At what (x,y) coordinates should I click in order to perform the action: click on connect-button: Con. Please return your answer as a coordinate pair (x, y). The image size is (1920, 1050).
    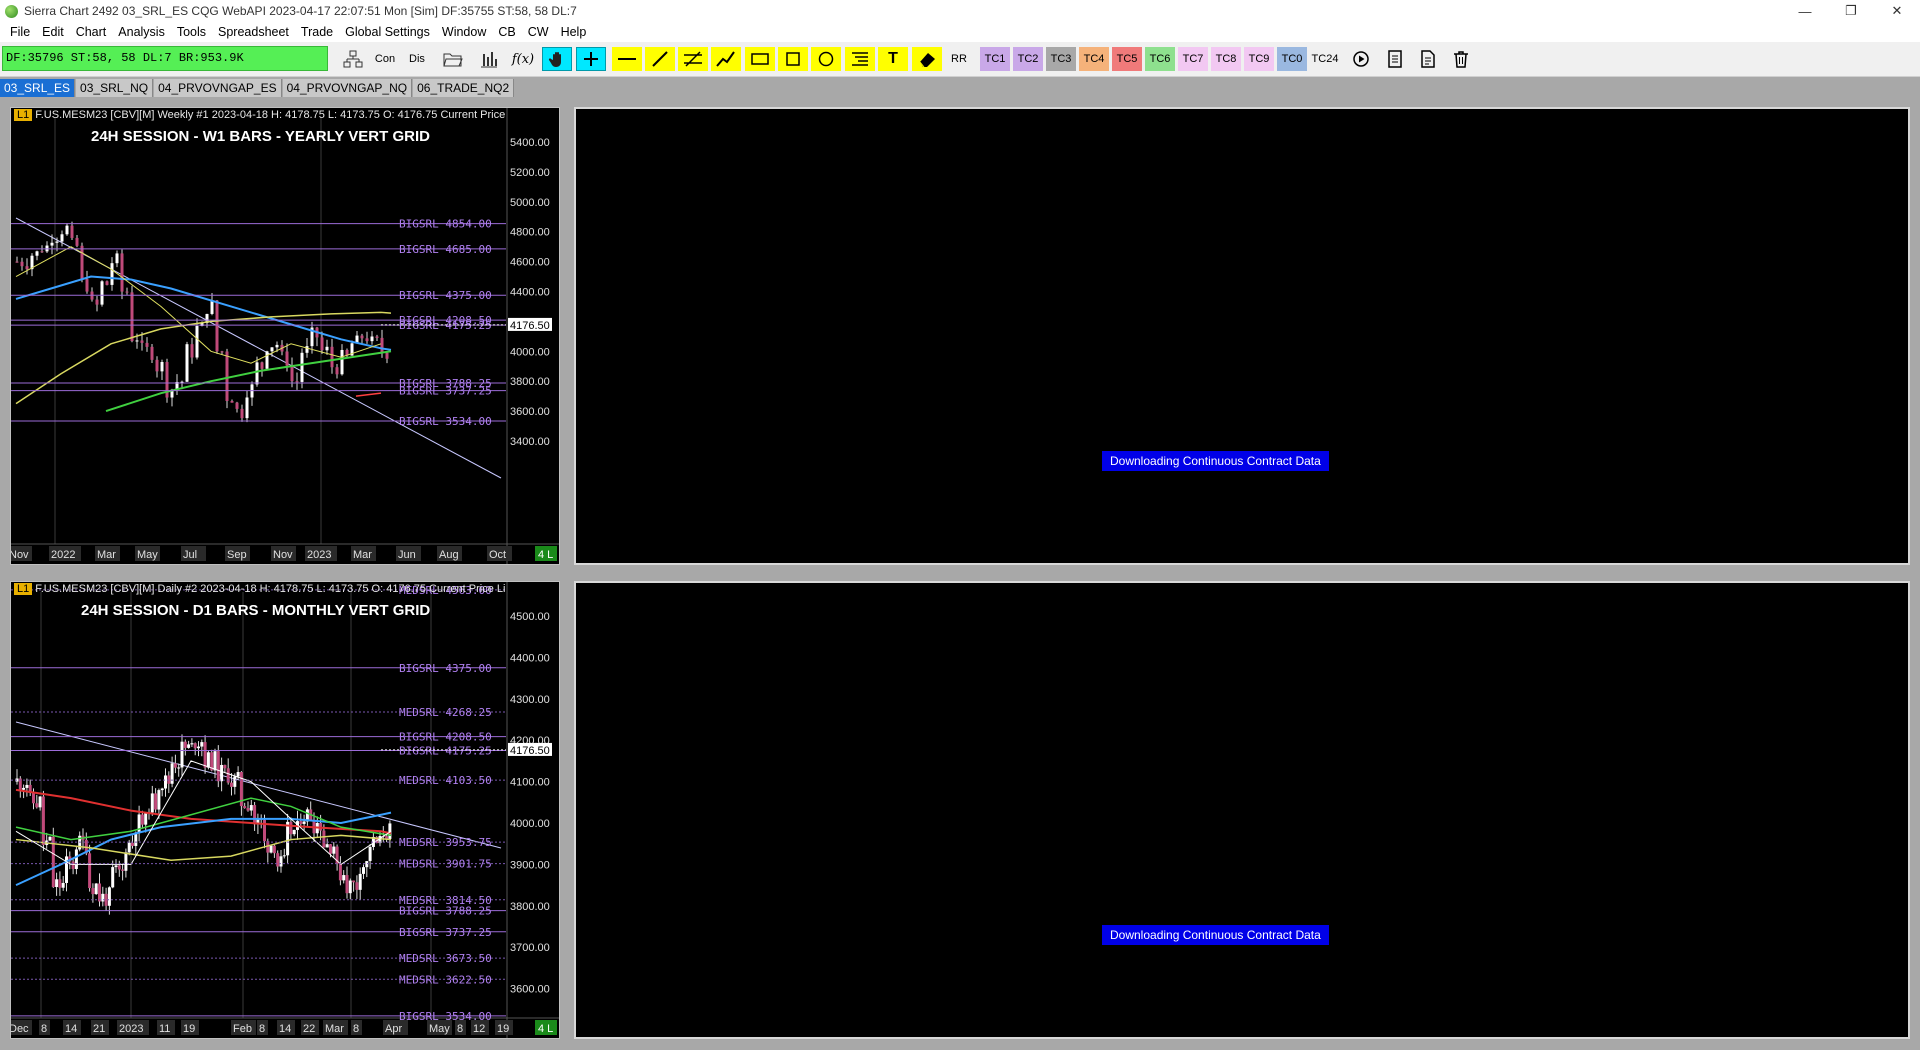
    Looking at the image, I should click on (385, 59).